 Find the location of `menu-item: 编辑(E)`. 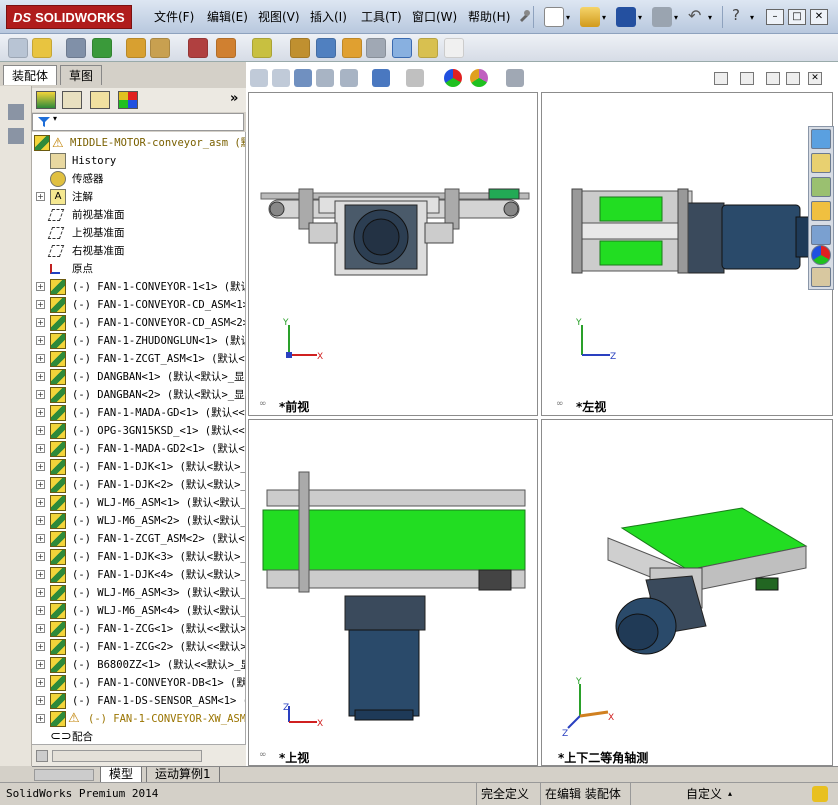

menu-item: 编辑(E) is located at coordinates (227, 17).